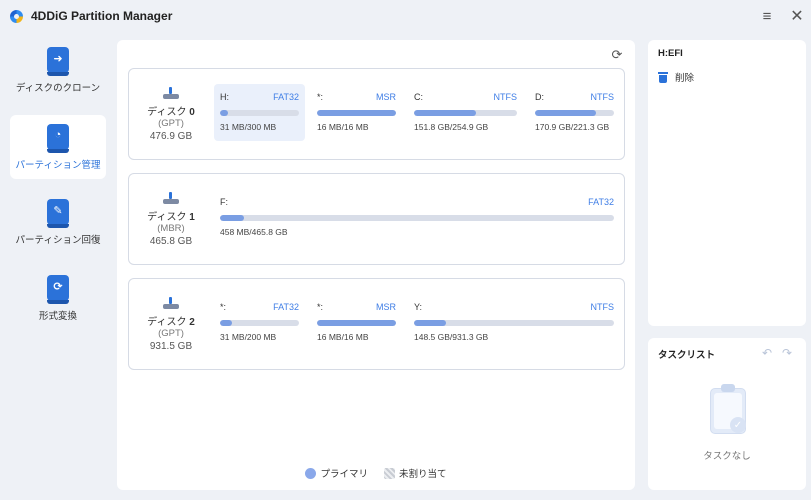 The height and width of the screenshot is (500, 811). Describe the element at coordinates (254, 232) in the screenshot. I see `partition-usage-text: 458 MB/465.8 GB` at that location.